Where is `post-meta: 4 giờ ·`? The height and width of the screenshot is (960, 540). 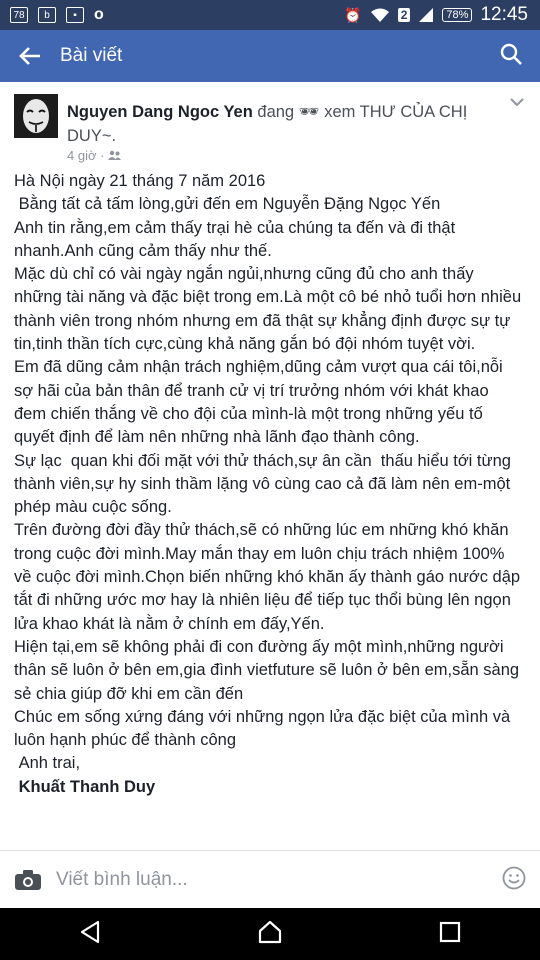 post-meta: 4 giờ · is located at coordinates (94, 155).